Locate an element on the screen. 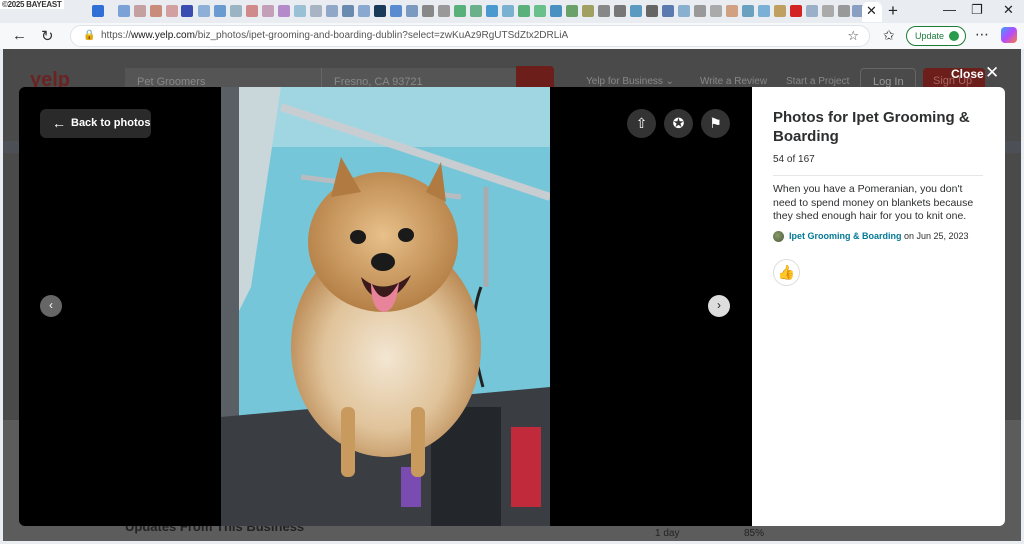  thumbs-up-icon: 👍 is located at coordinates (786, 272).